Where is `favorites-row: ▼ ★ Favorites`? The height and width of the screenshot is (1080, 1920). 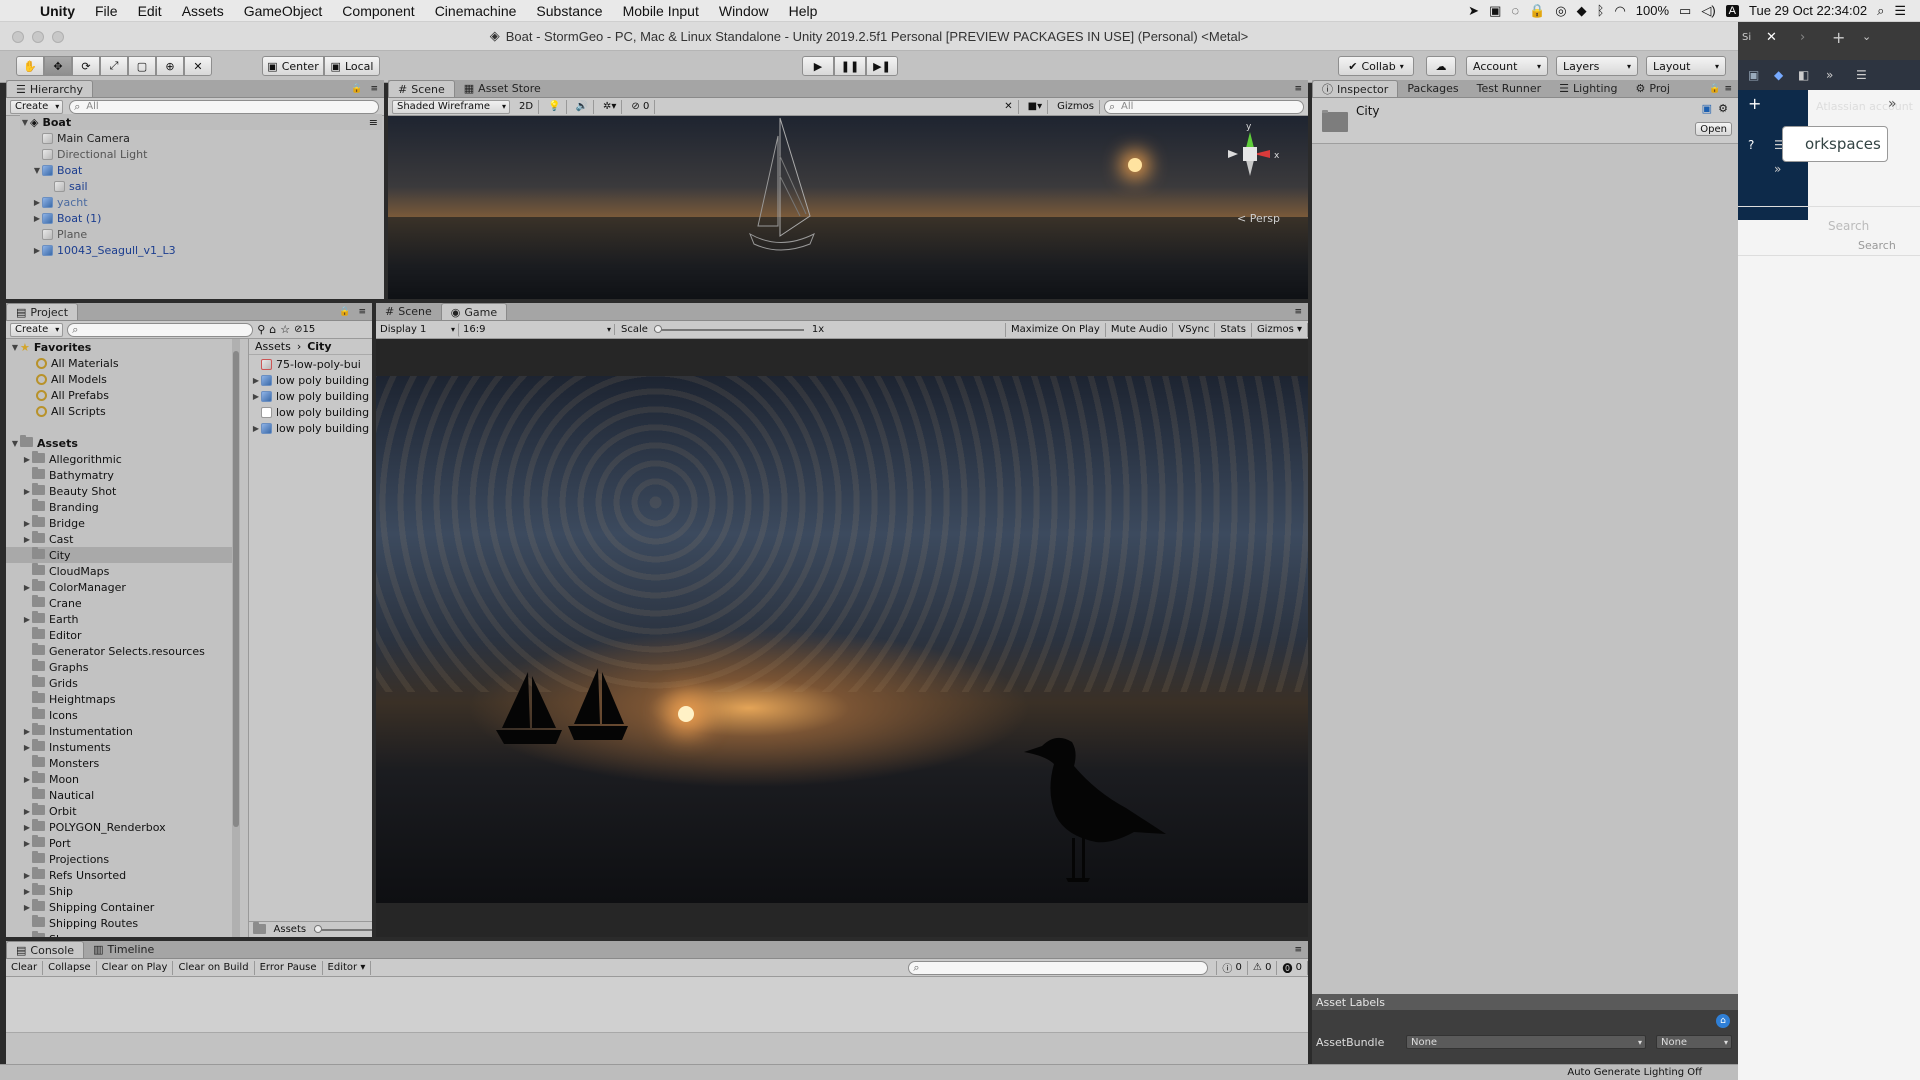 favorites-row: ▼ ★ Favorites is located at coordinates (50, 347).